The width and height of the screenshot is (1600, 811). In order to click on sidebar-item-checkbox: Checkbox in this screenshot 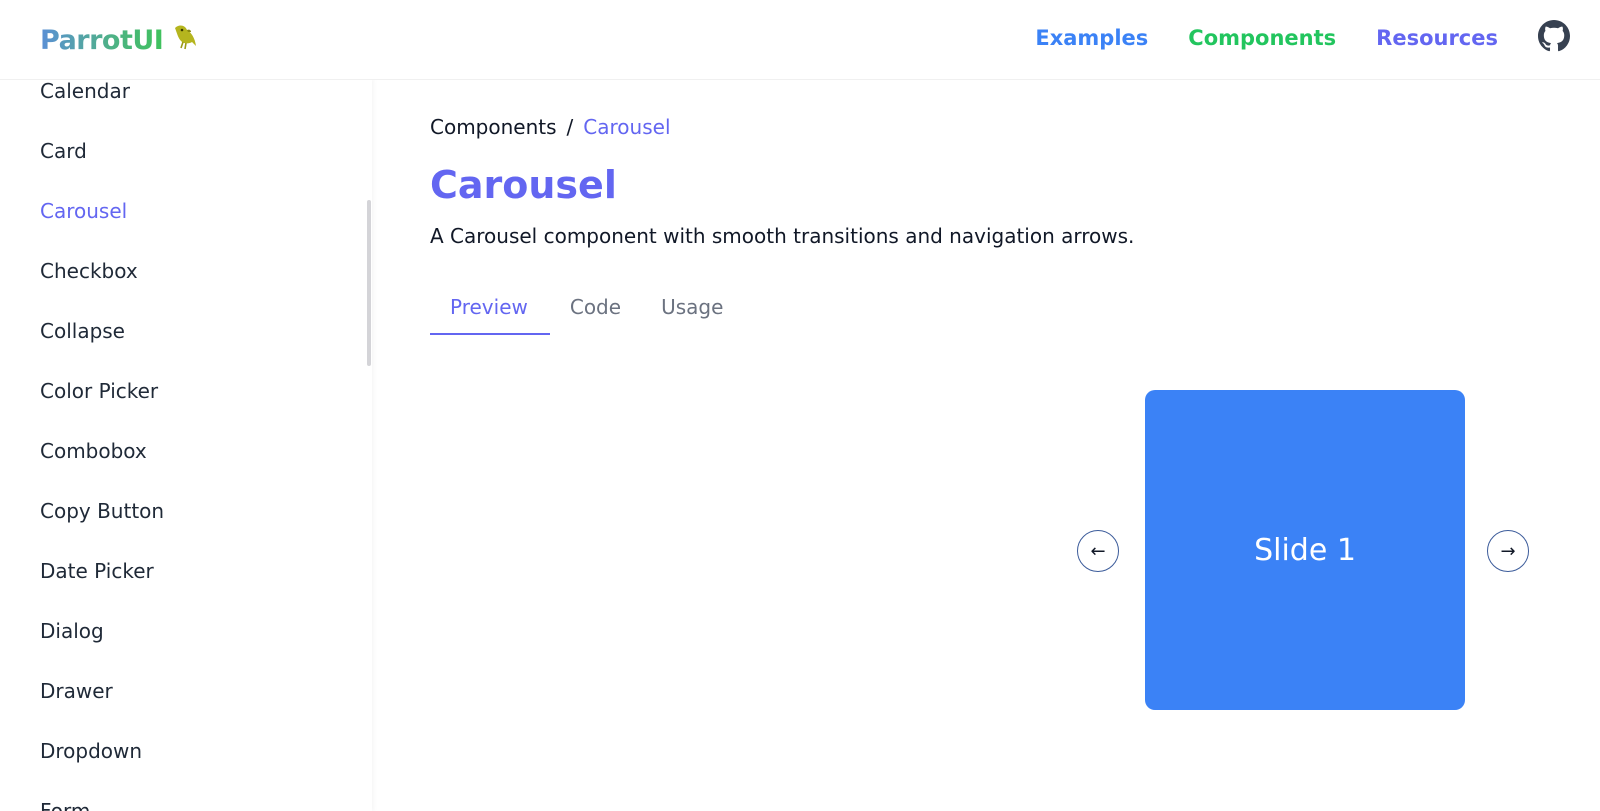, I will do `click(102, 271)`.